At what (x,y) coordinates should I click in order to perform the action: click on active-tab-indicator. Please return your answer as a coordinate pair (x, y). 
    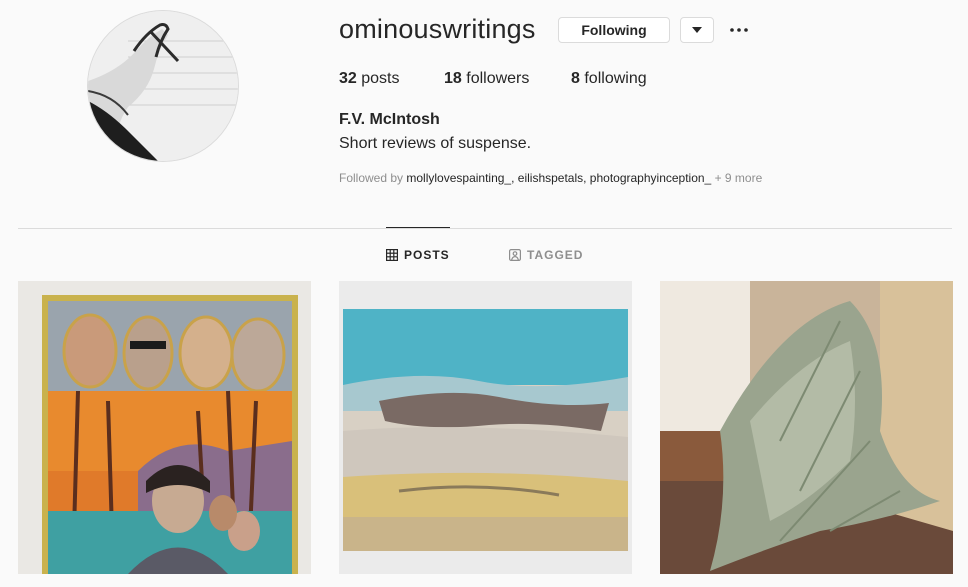
    Looking at the image, I should click on (418, 227).